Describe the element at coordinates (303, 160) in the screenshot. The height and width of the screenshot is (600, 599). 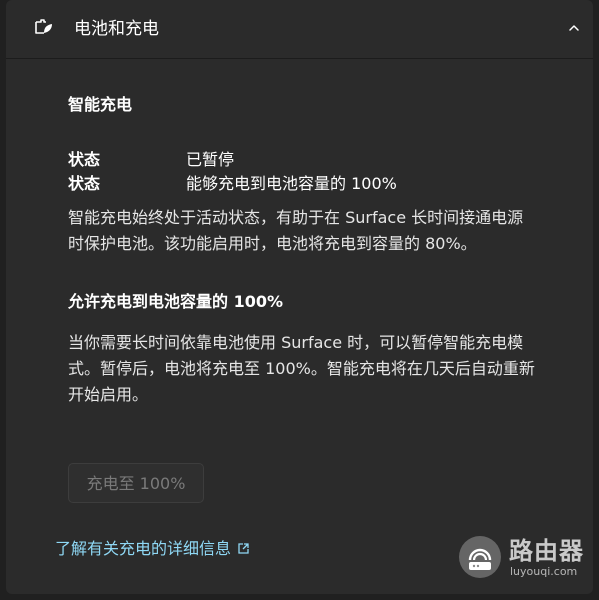
I see `status-row: 状态 已暂停` at that location.